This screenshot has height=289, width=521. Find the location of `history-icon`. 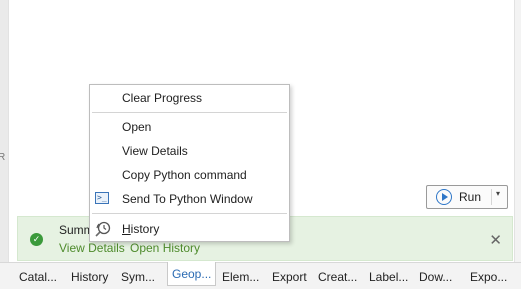

history-icon is located at coordinates (103, 229).